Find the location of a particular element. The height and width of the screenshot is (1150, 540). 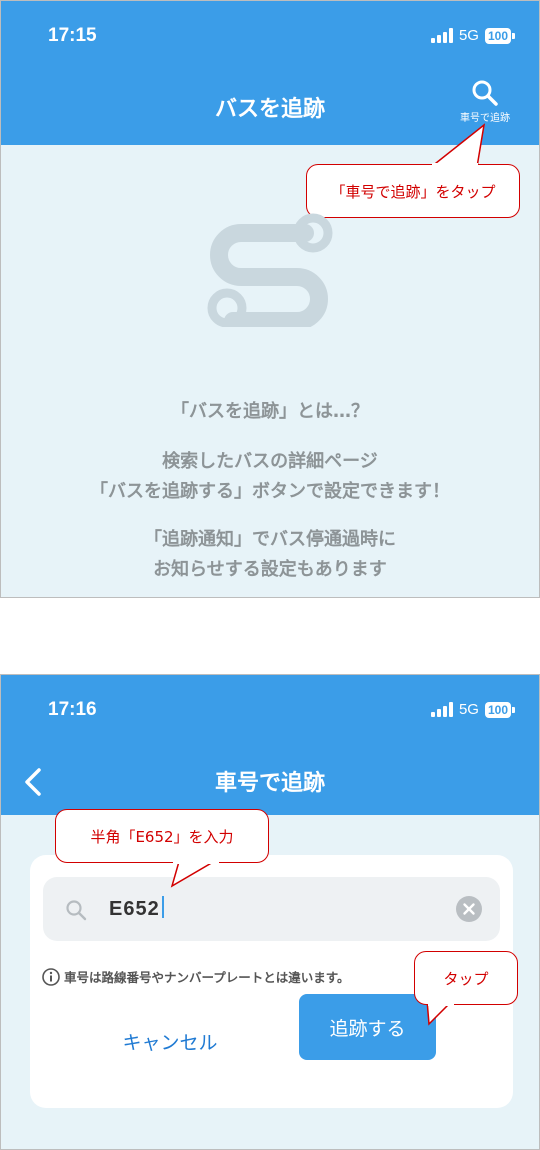

nav-bar: 車号で追跡 is located at coordinates (270, 780).